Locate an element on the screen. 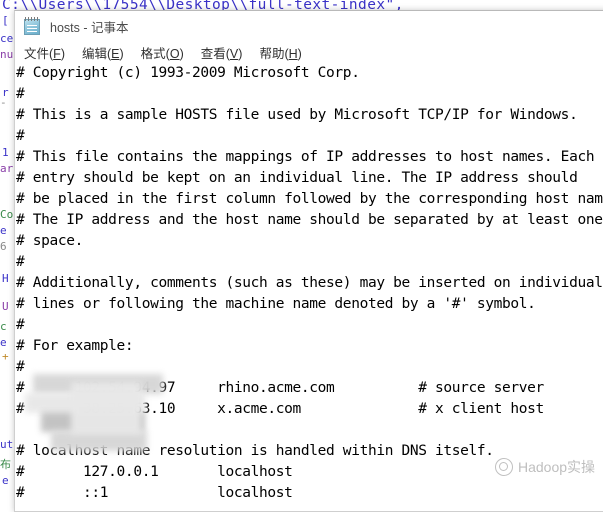 The width and height of the screenshot is (603, 512). editor-gutter-fragment: Co is located at coordinates (7, 214).